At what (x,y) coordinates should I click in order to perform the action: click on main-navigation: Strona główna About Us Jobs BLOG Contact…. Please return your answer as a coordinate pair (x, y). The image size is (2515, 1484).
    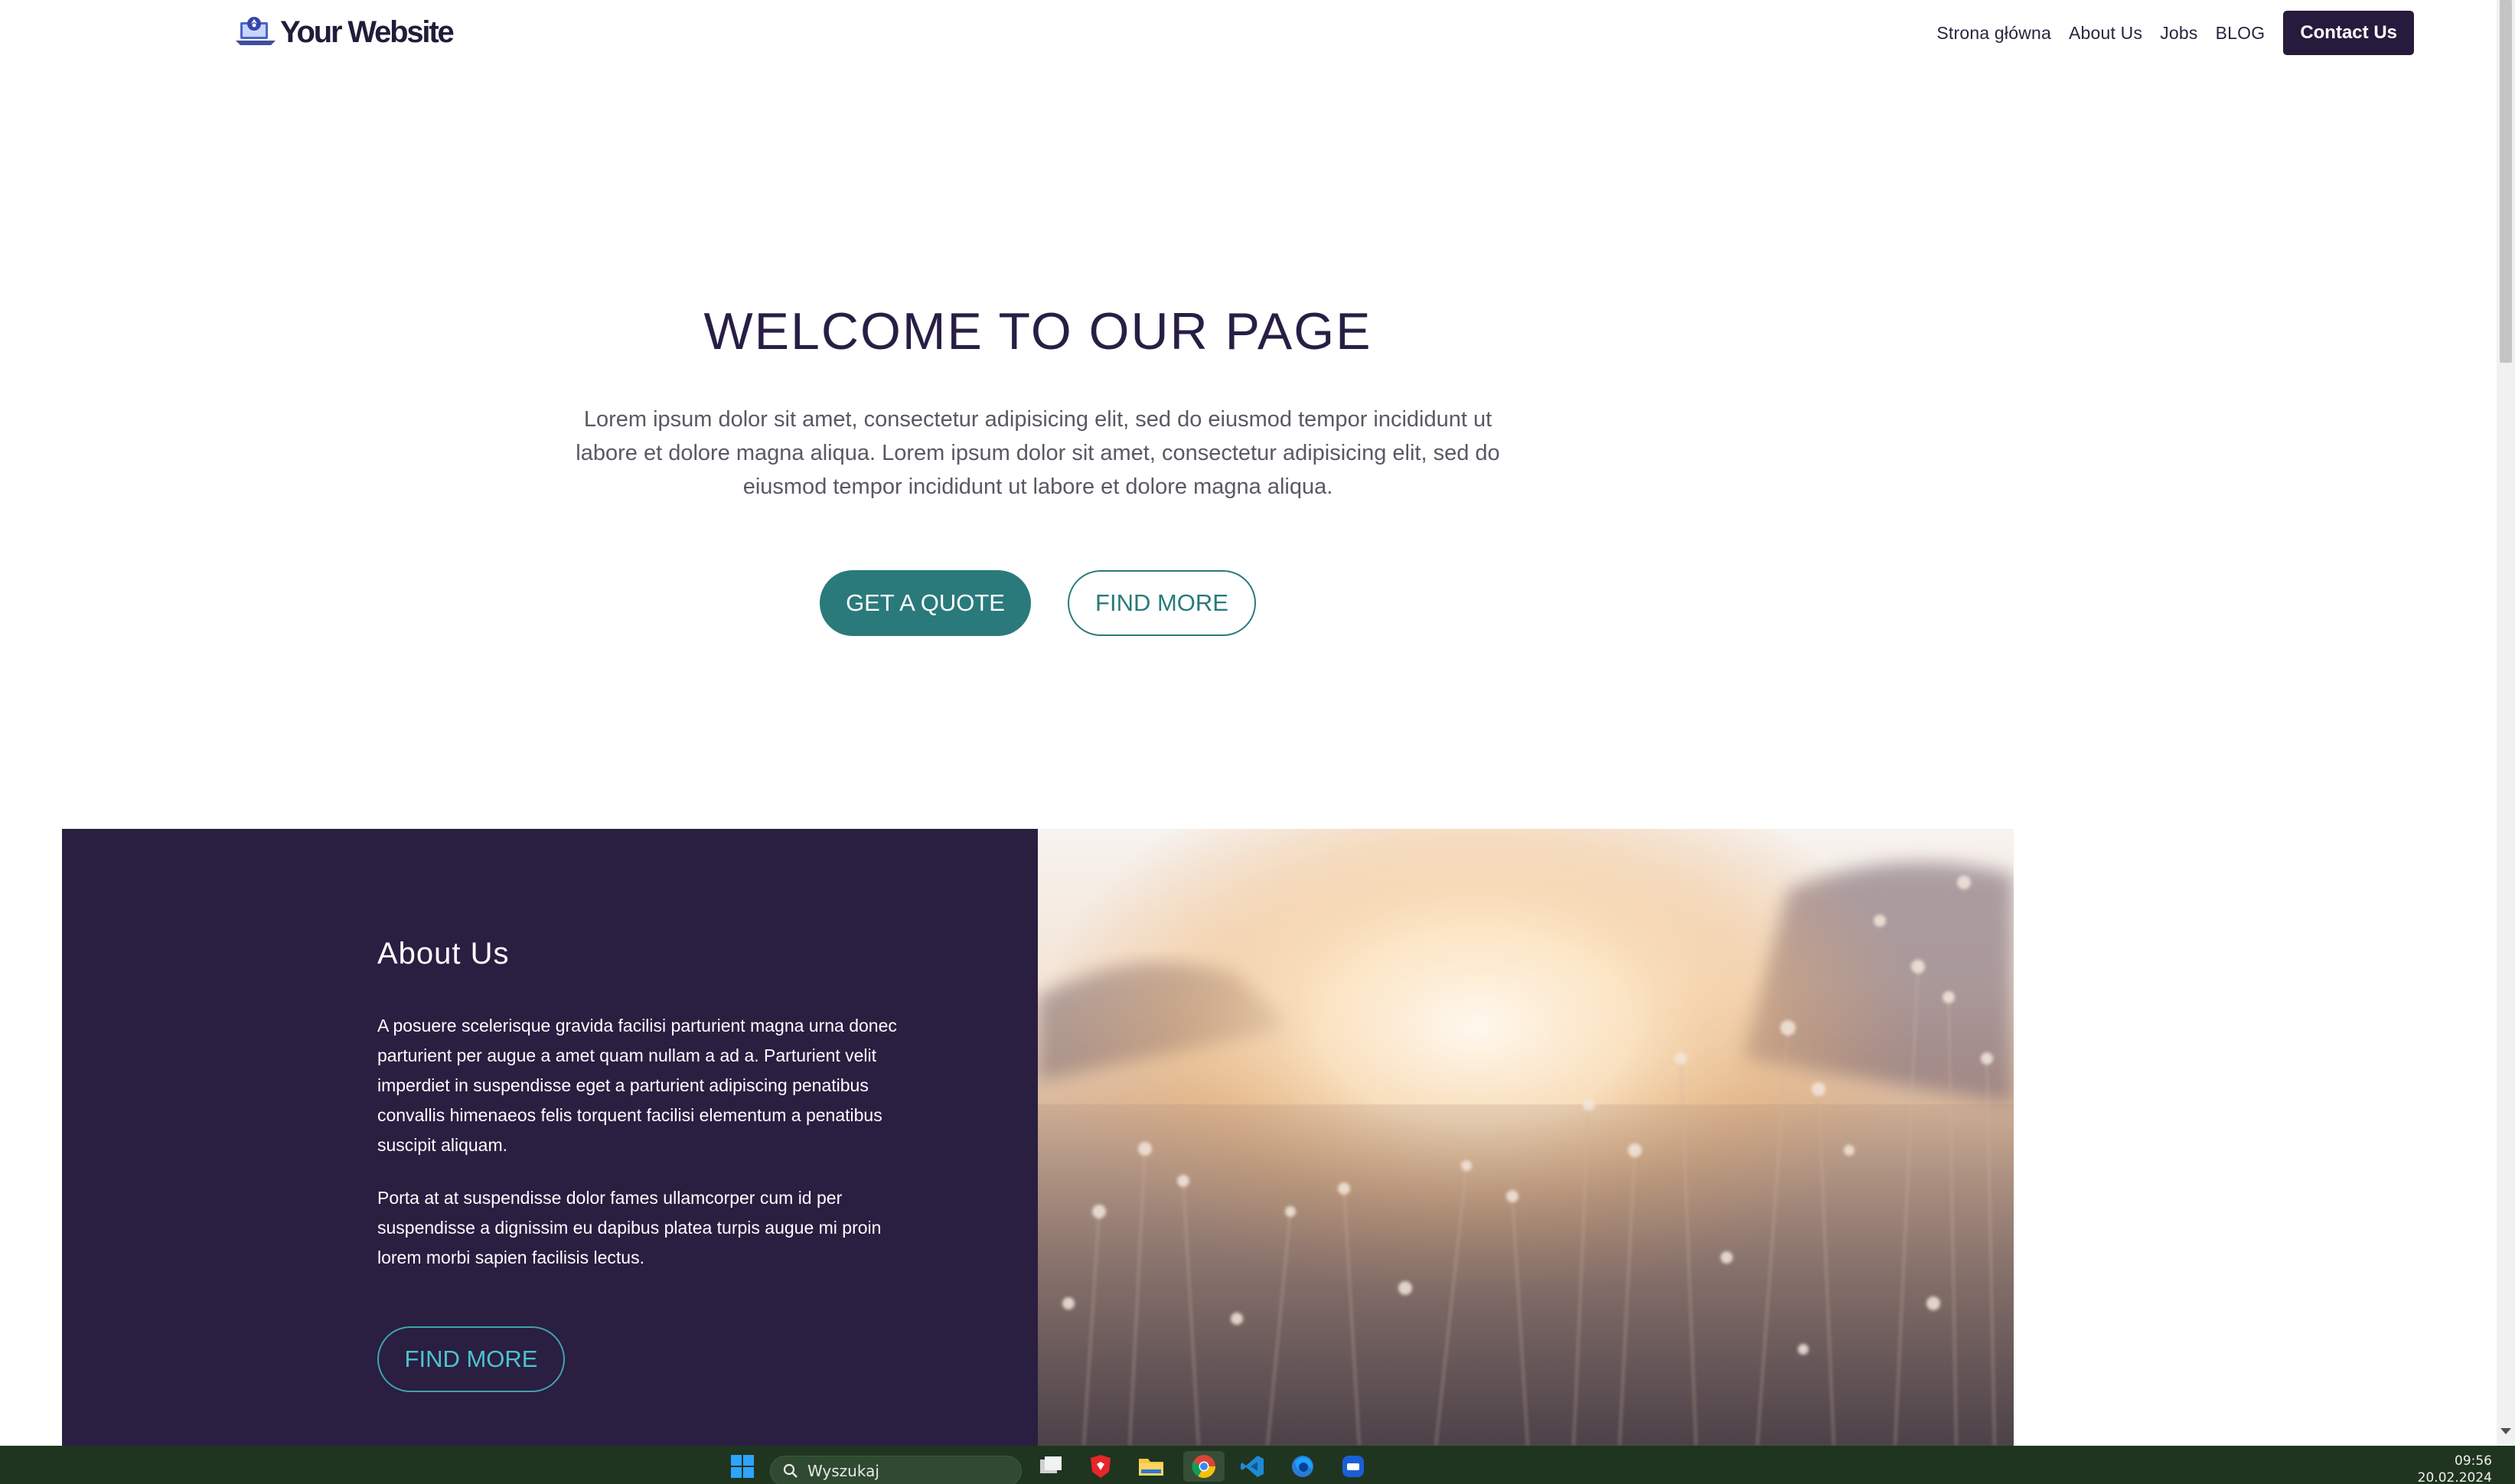
    Looking at the image, I should click on (2166, 33).